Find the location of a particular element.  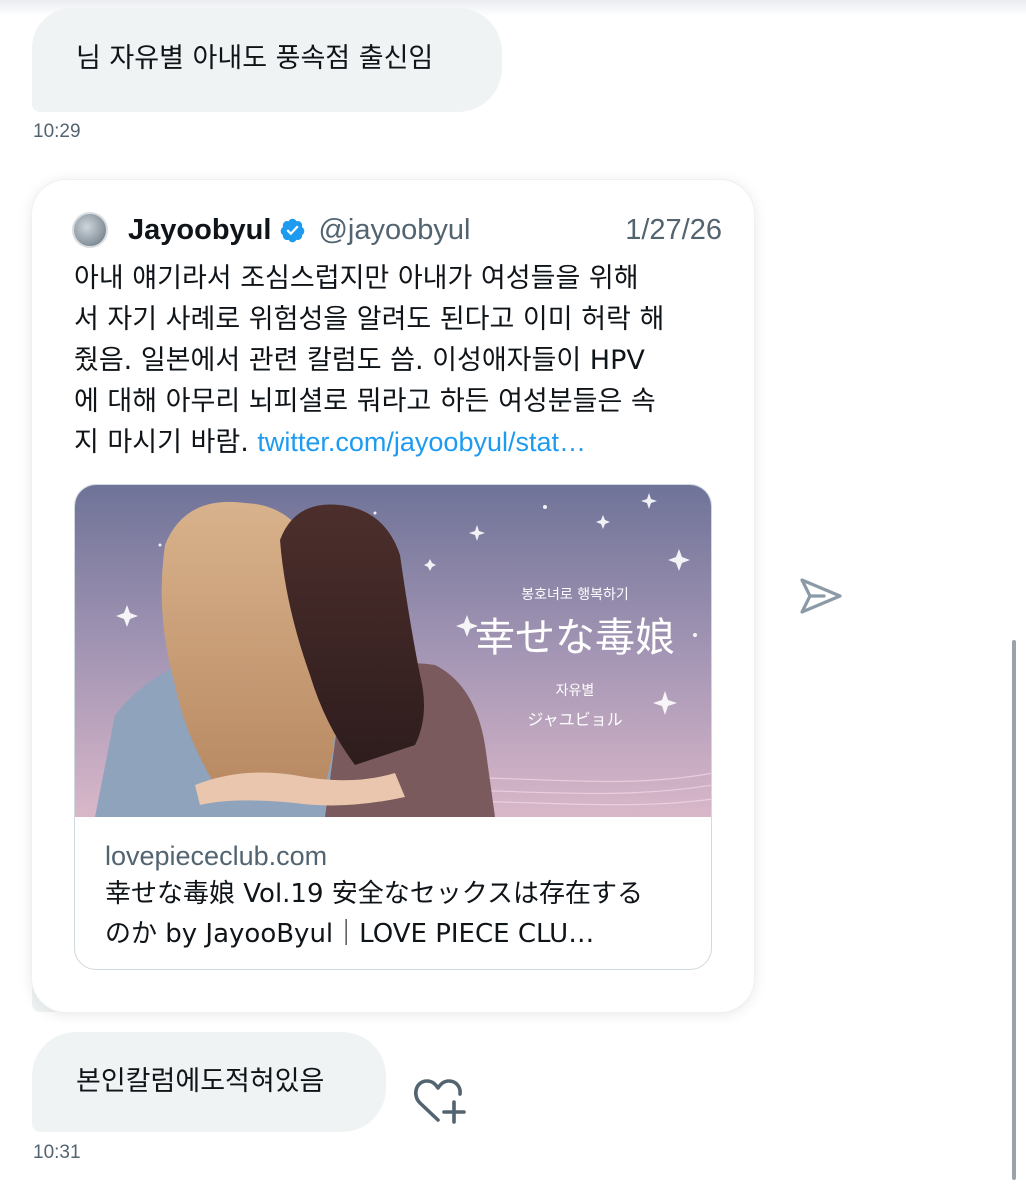

message-text: 님 자유별 아내도 풍속점 출신임 is located at coordinates (255, 58).